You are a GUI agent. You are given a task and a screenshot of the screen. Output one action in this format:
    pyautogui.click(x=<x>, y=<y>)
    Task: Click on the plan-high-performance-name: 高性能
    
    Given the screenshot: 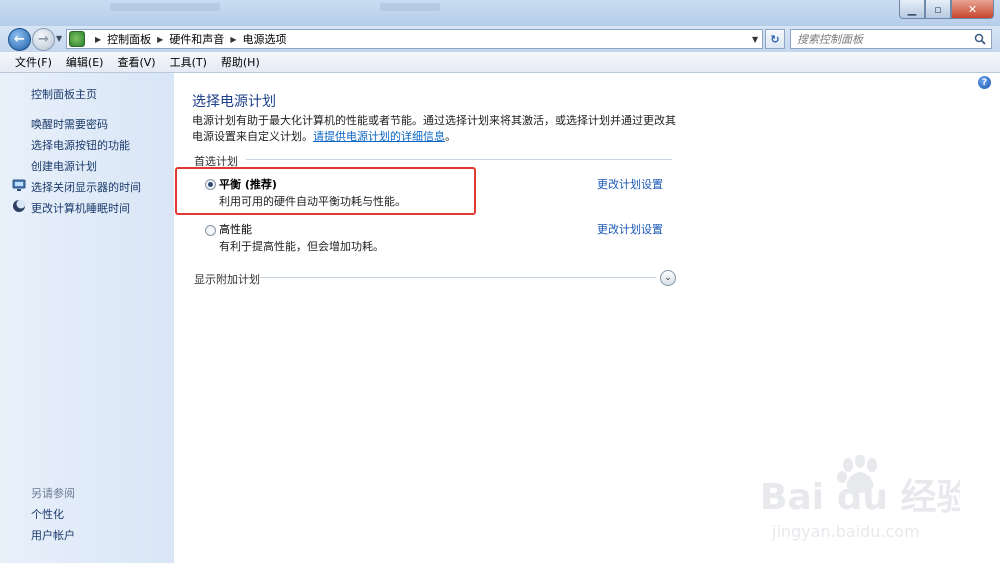 What is the action you would take?
    pyautogui.click(x=235, y=229)
    